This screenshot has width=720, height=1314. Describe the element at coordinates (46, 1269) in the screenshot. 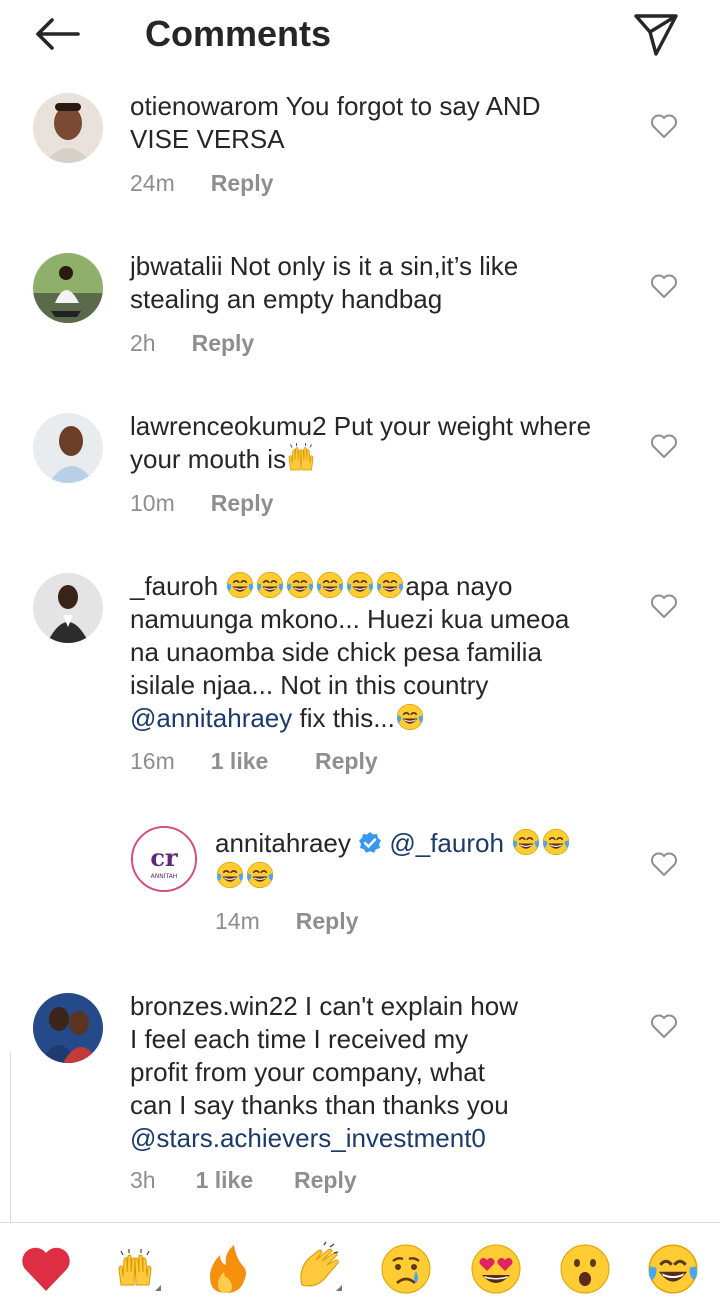

I see `red-heart-reaction-icon` at that location.